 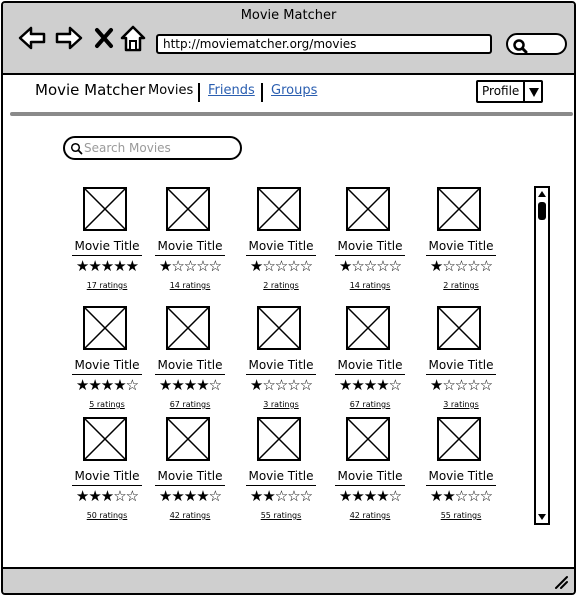 I want to click on home-icon, so click(x=133, y=39).